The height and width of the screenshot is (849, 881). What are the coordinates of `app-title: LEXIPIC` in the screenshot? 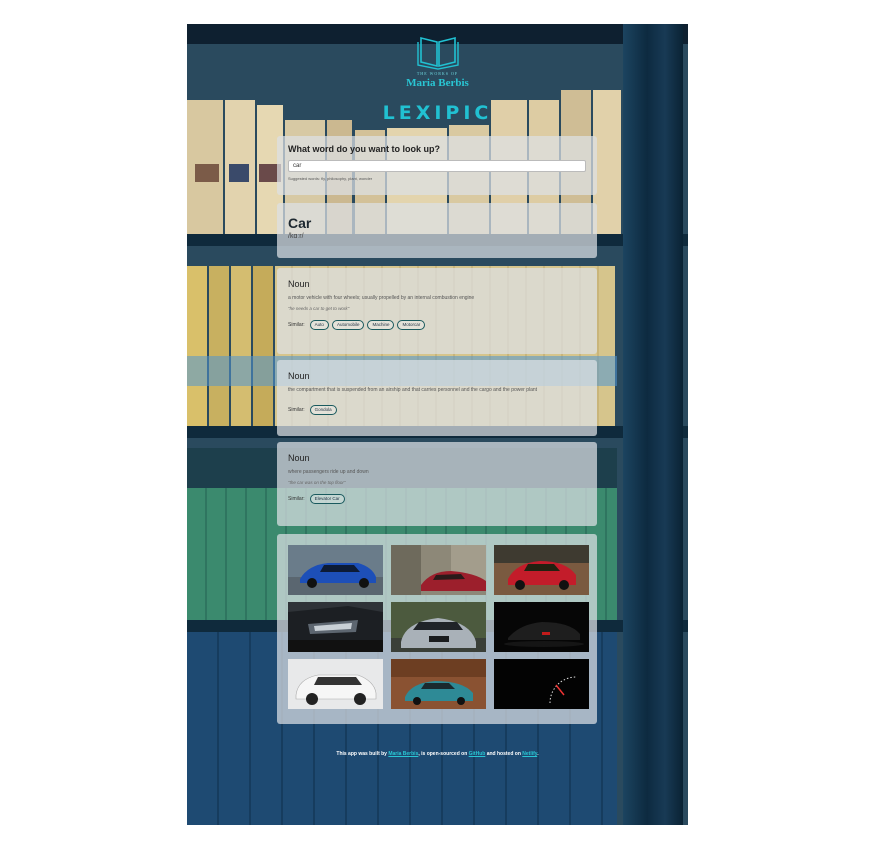 It's located at (437, 113).